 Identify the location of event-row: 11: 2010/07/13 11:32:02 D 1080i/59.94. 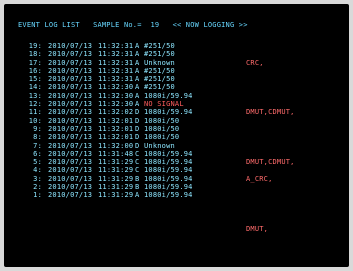
(128, 112).